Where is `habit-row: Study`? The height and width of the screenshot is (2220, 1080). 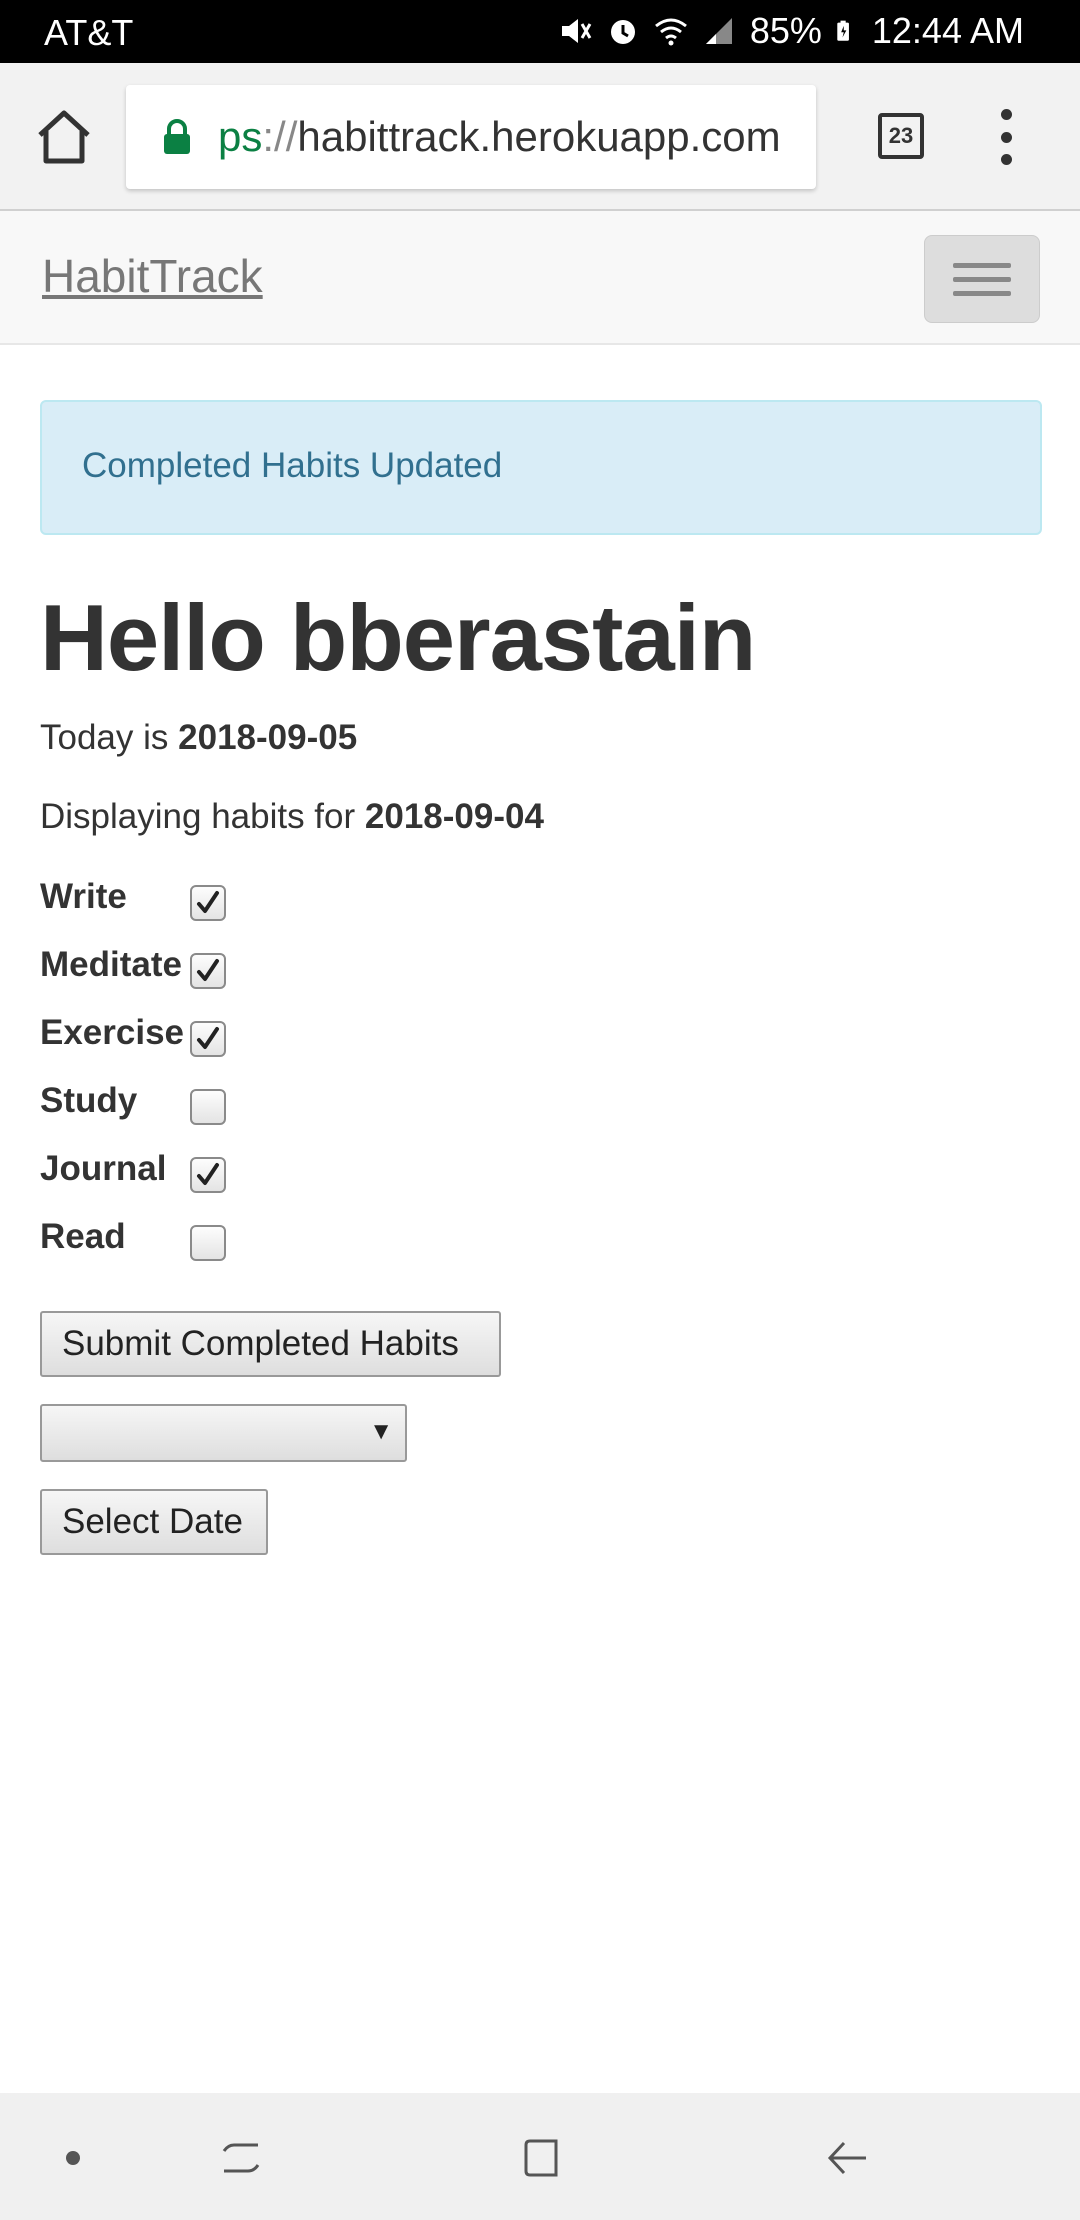
habit-row: Study is located at coordinates (290, 1106).